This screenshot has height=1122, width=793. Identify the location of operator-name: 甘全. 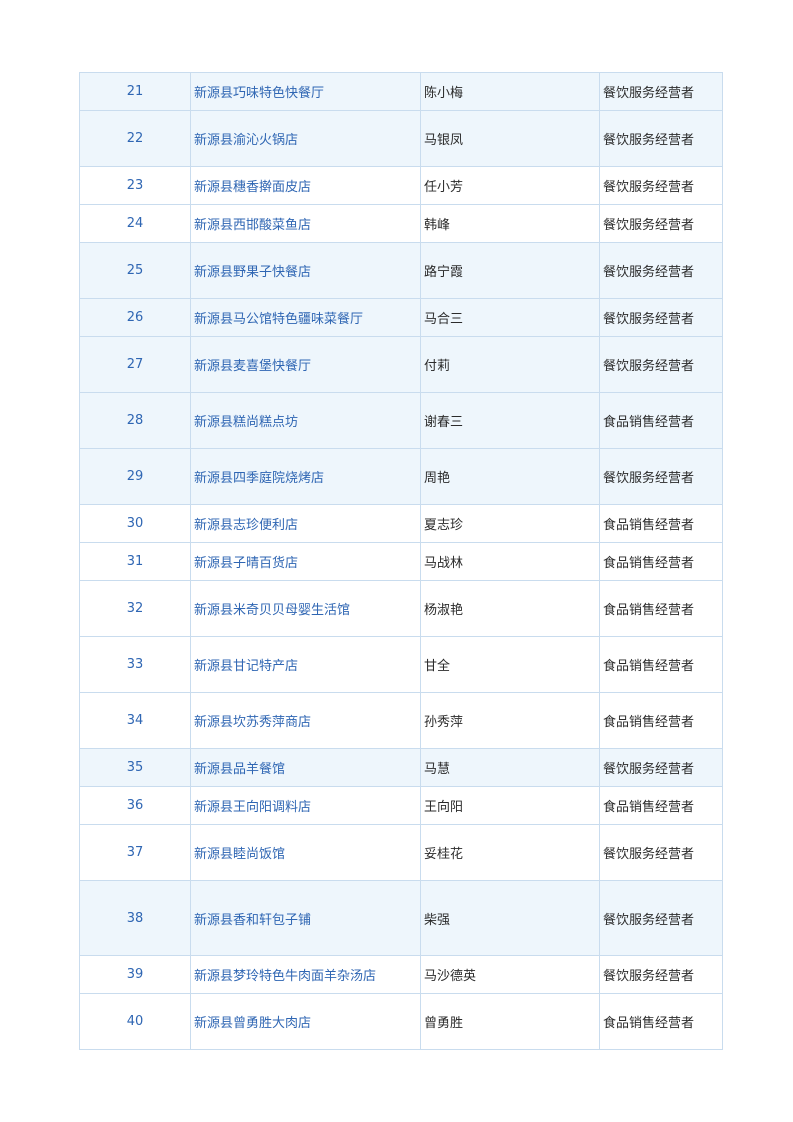
(510, 664).